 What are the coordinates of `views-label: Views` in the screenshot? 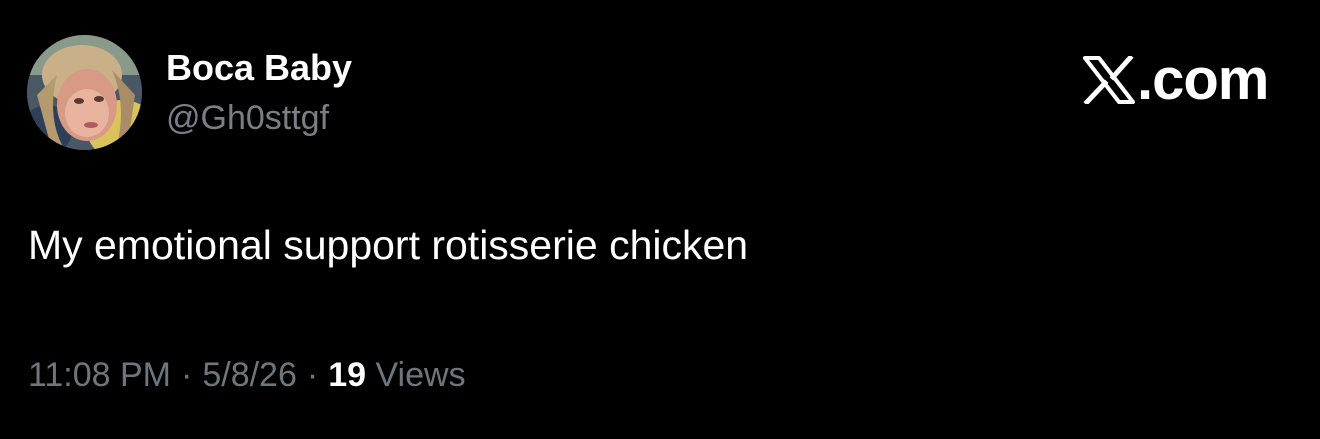 It's located at (420, 375).